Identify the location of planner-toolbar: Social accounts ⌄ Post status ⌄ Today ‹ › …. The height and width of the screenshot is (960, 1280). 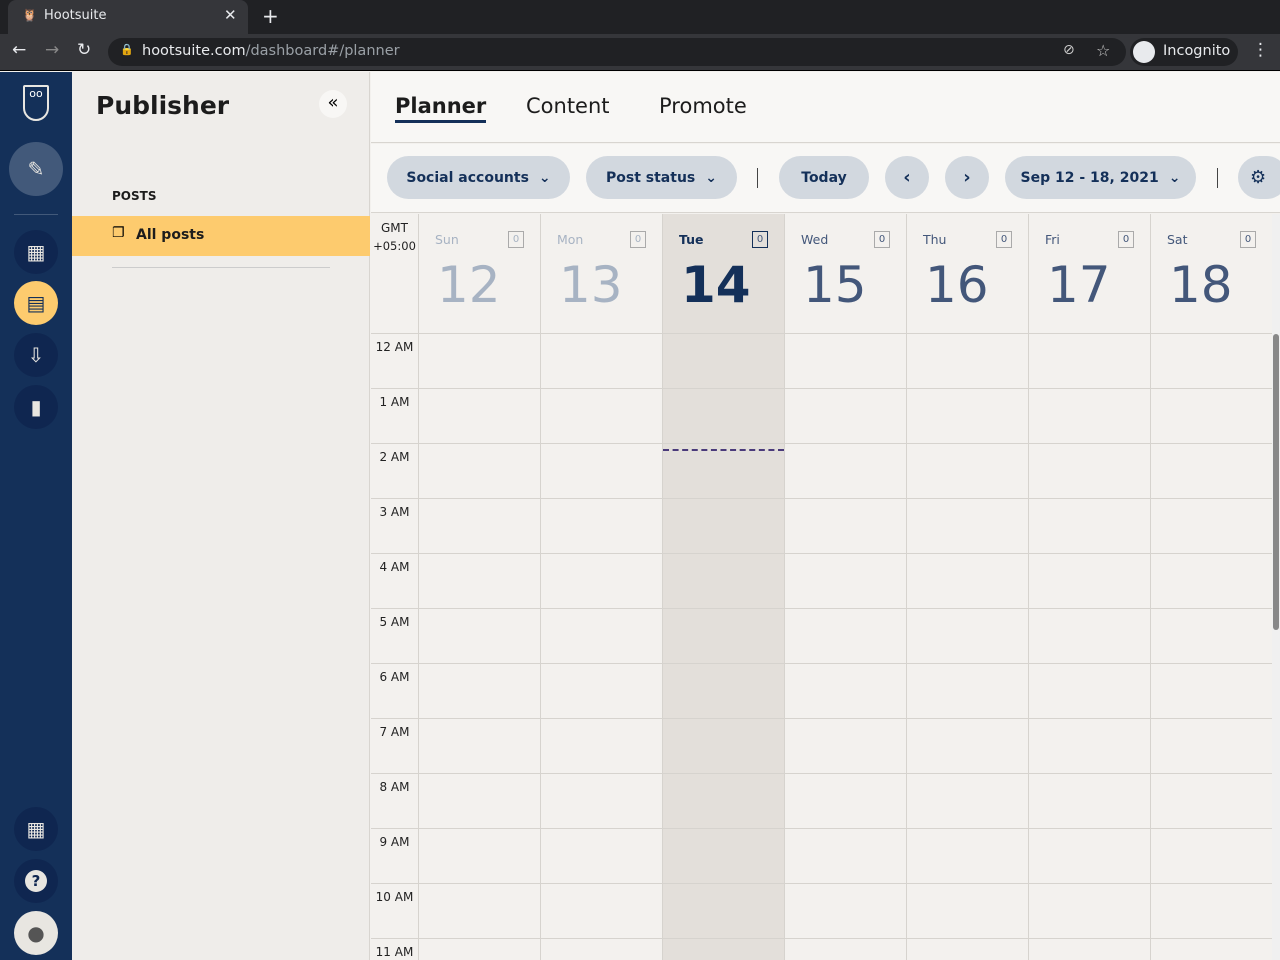
(825, 178).